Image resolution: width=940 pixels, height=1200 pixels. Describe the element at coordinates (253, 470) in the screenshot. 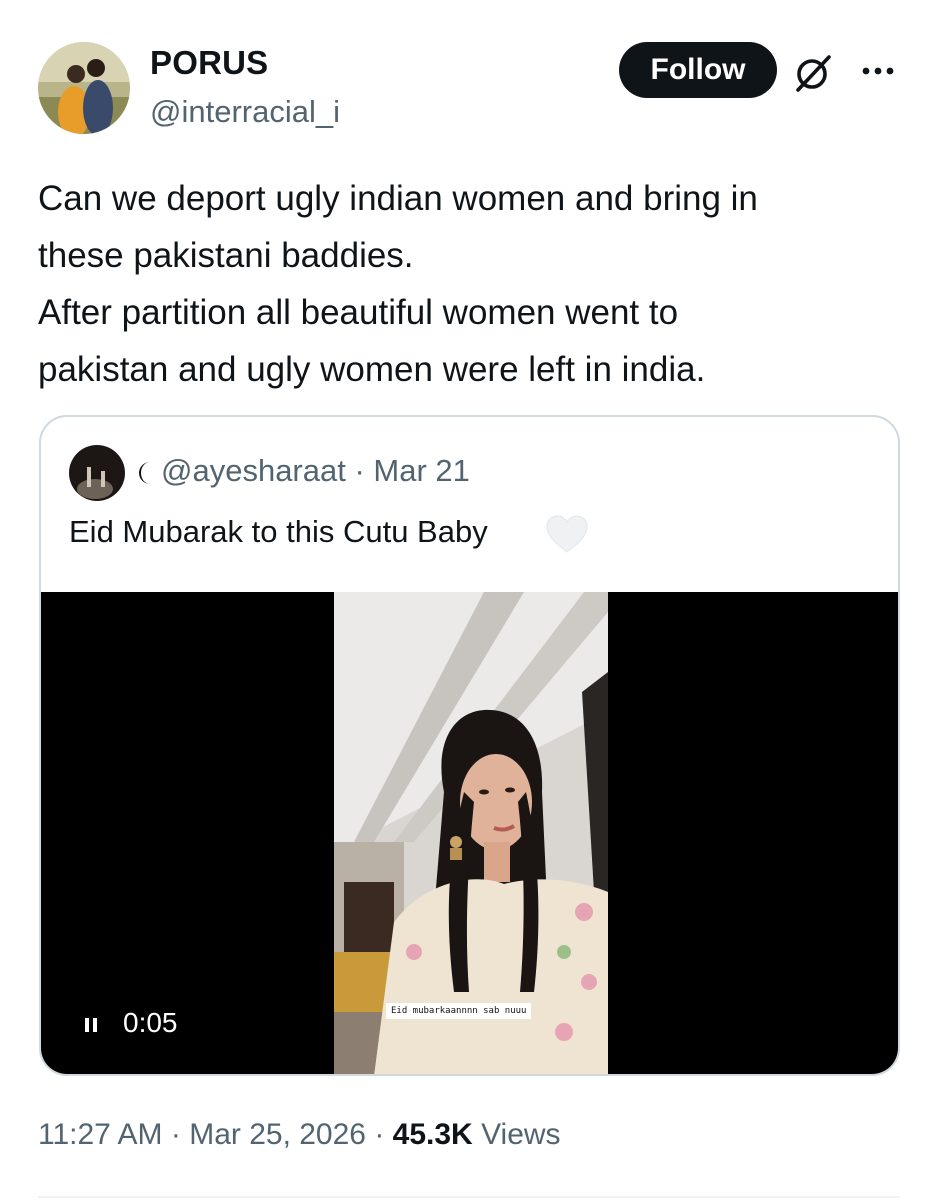

I see `quote-handle-text: @ayesharaat` at that location.